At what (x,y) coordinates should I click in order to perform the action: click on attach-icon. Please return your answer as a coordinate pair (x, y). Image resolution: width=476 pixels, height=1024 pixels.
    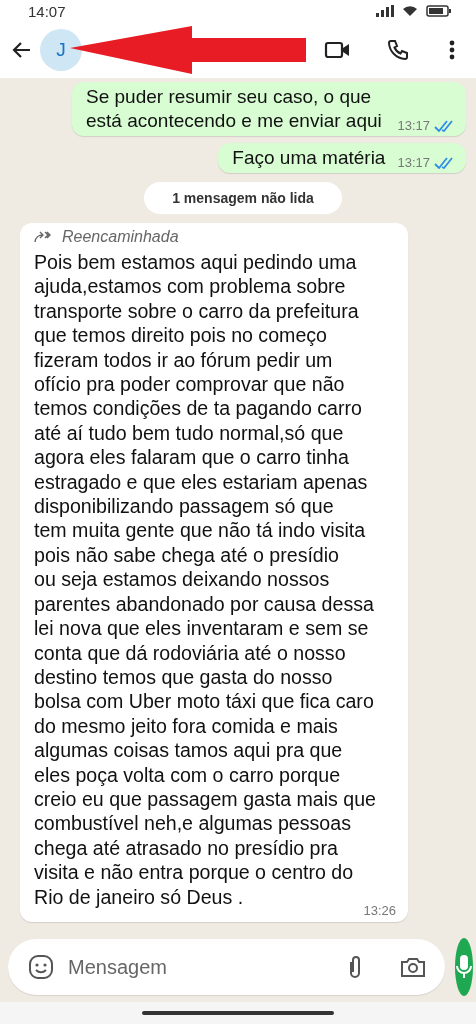
    Looking at the image, I should click on (355, 967).